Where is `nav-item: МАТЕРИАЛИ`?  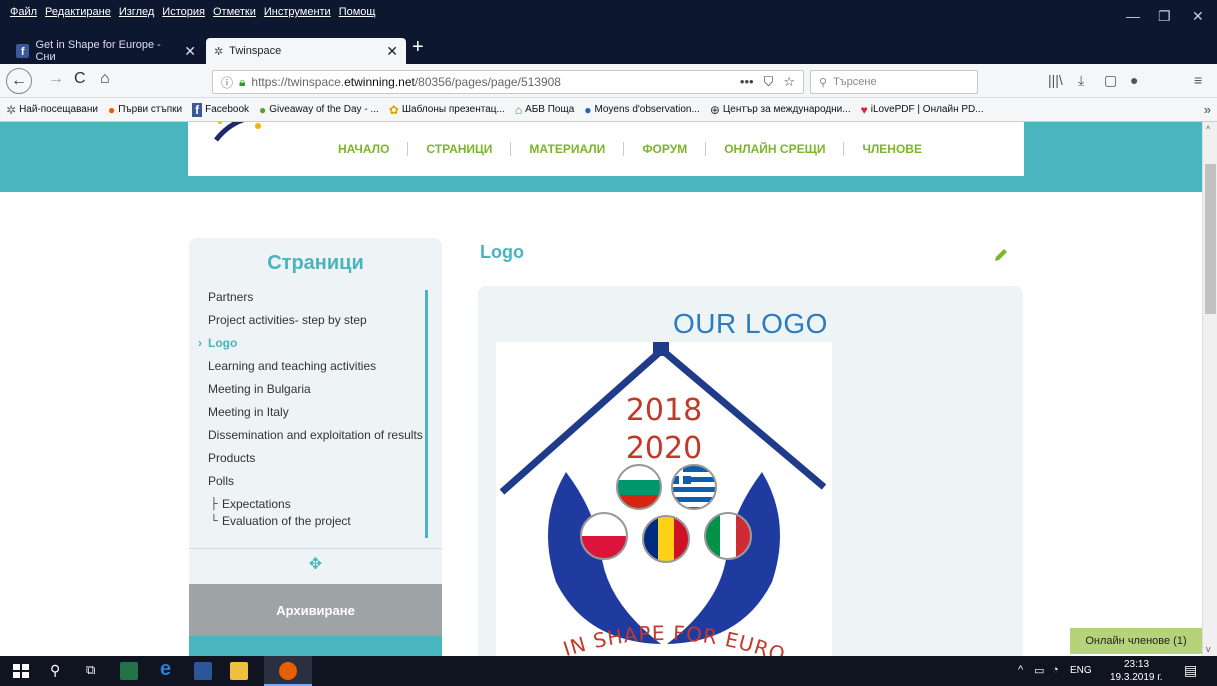 nav-item: МАТЕРИАЛИ is located at coordinates (567, 149).